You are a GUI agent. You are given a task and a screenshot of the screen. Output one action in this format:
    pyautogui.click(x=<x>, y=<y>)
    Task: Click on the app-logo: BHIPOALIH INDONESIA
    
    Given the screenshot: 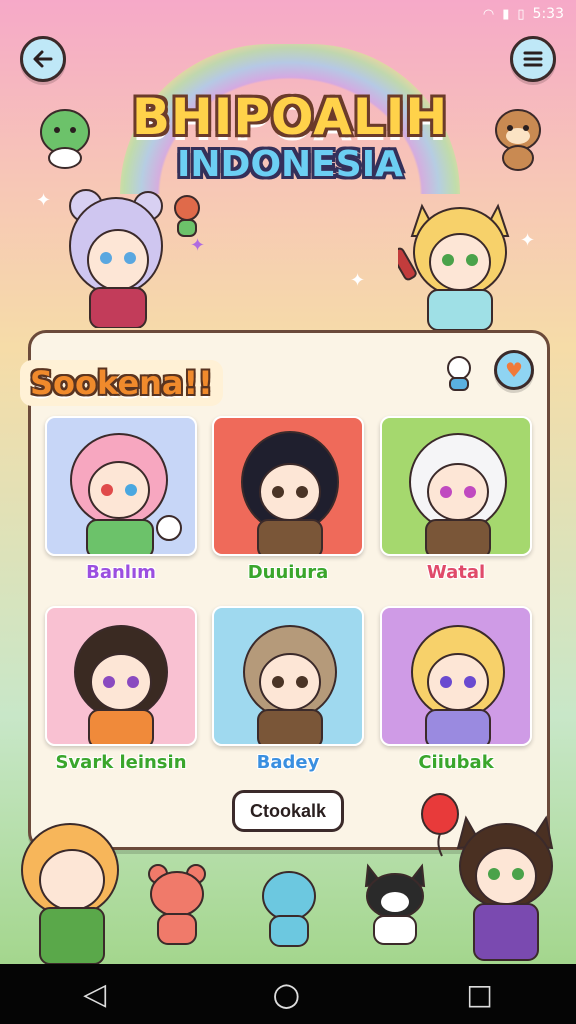 What is the action you would take?
    pyautogui.click(x=290, y=119)
    